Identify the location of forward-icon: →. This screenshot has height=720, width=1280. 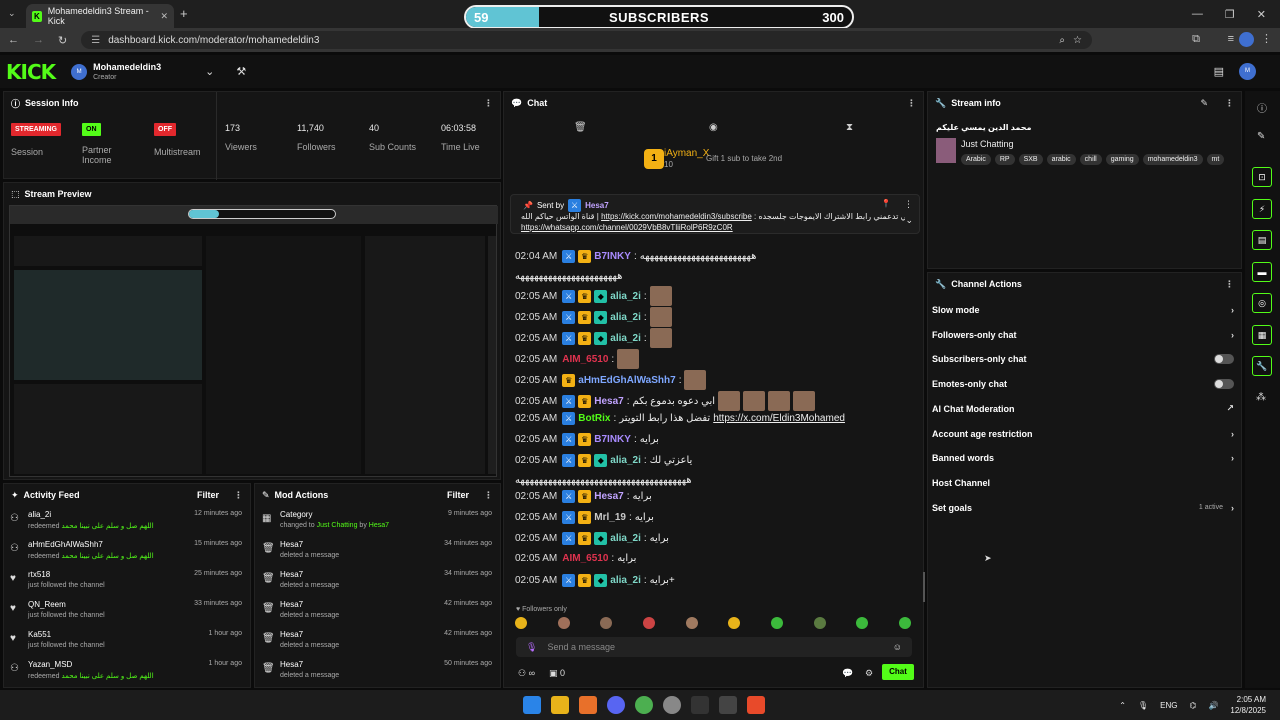
(38, 40).